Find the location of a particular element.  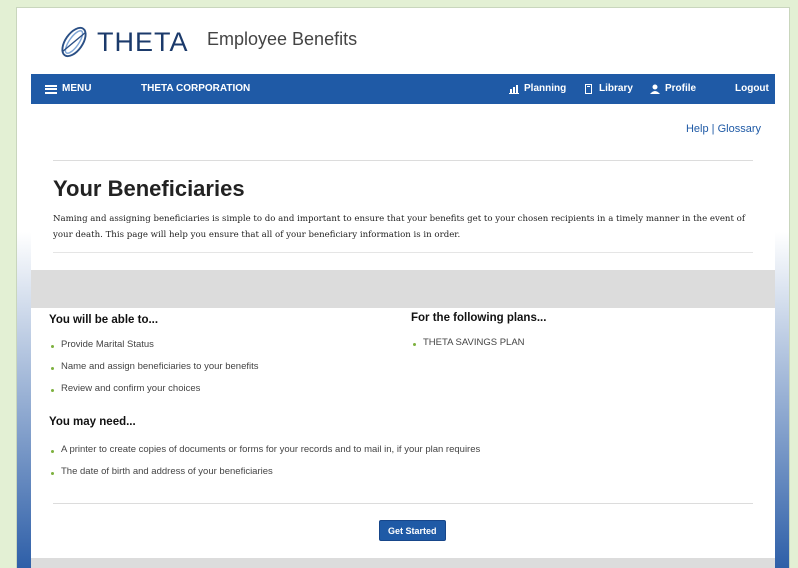

logo-text: THETA is located at coordinates (143, 41).